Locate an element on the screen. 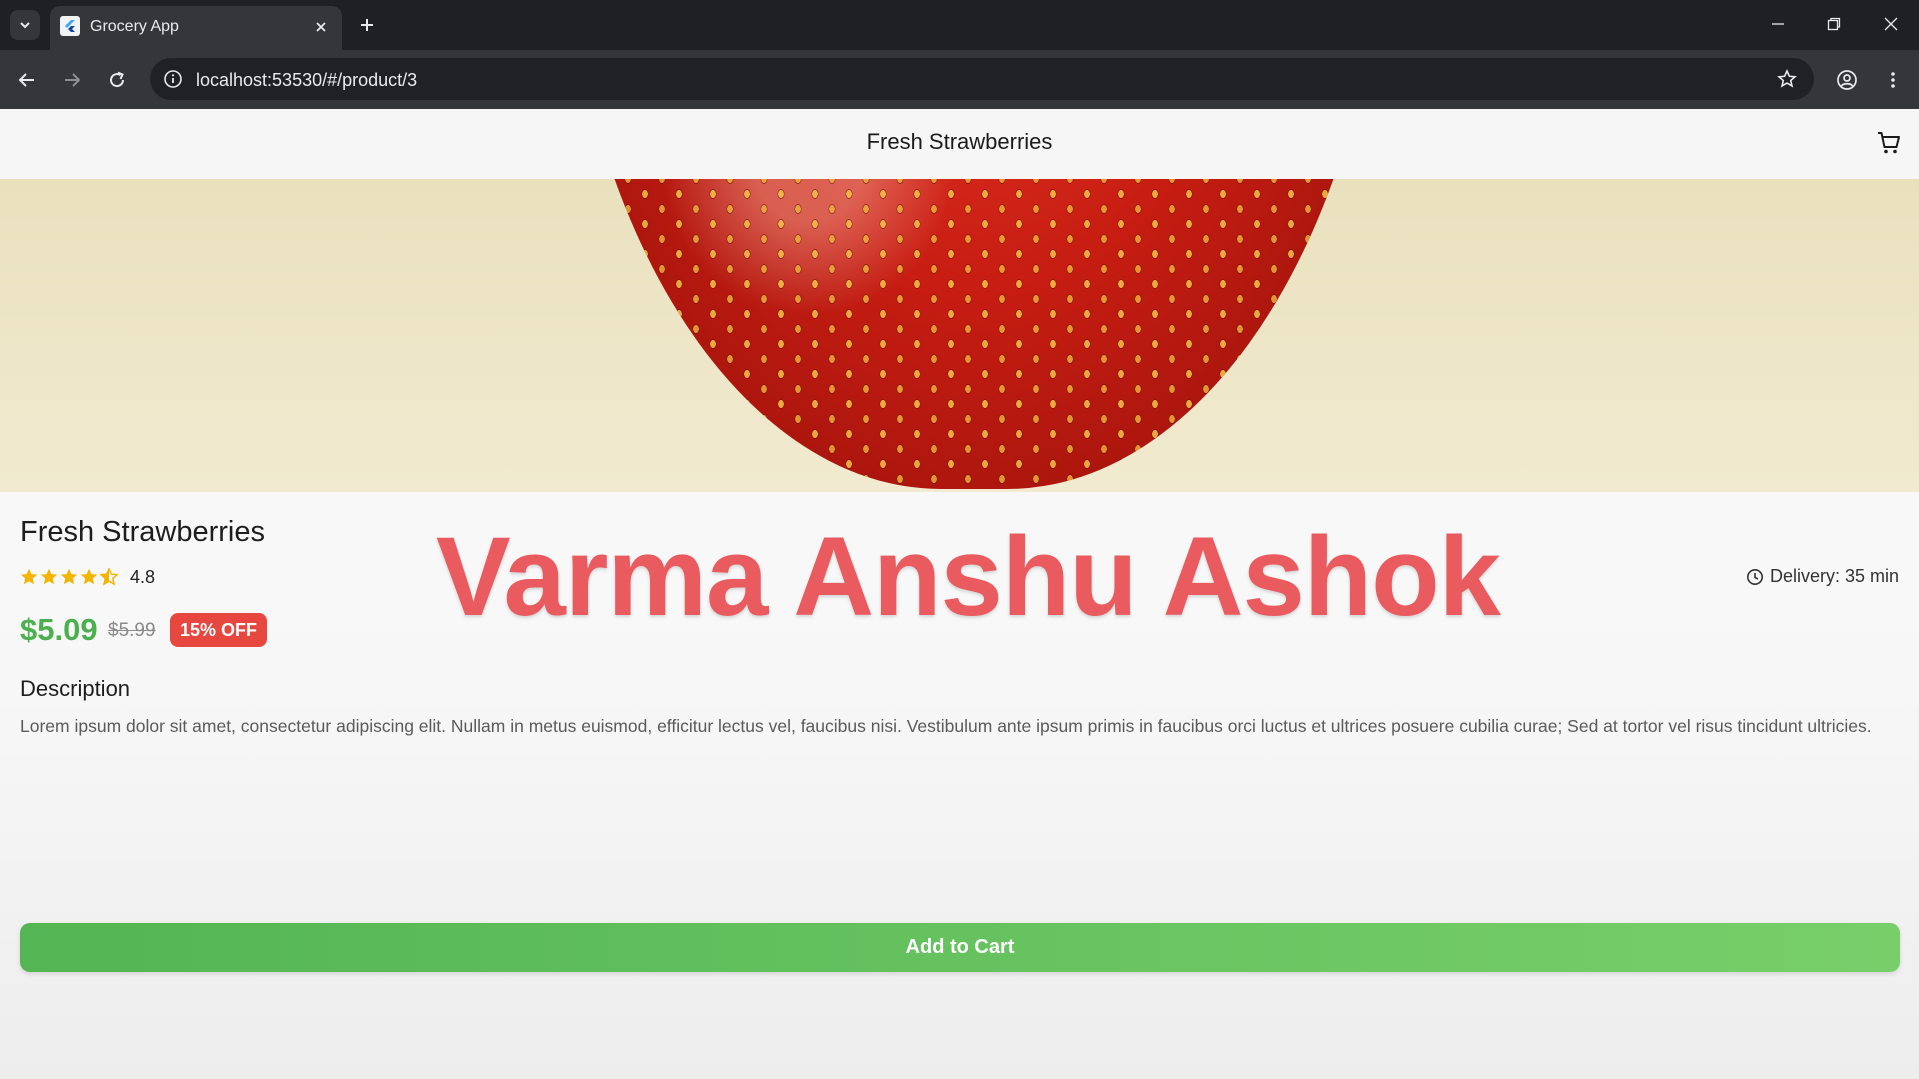 This screenshot has width=1919, height=1079. plus-icon is located at coordinates (367, 25).